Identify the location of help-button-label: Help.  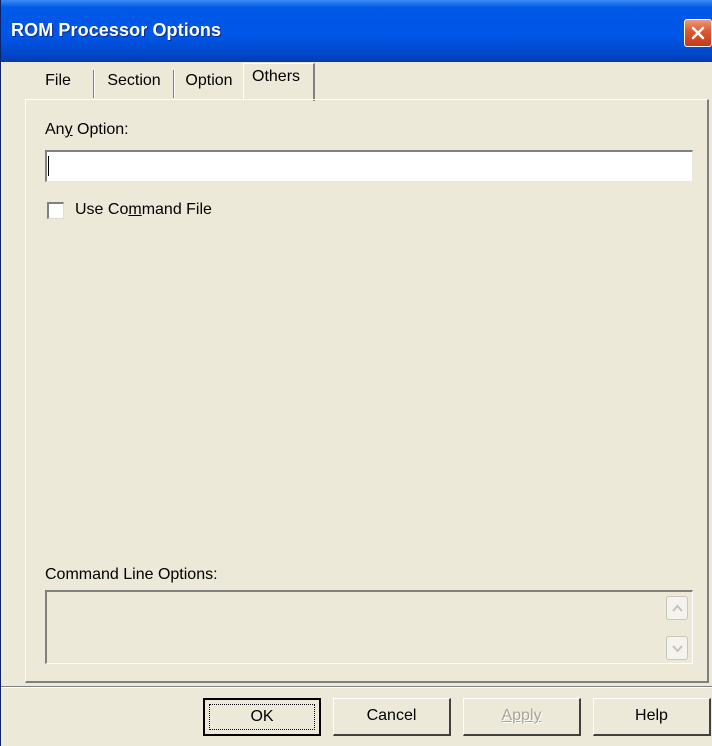
(651, 715).